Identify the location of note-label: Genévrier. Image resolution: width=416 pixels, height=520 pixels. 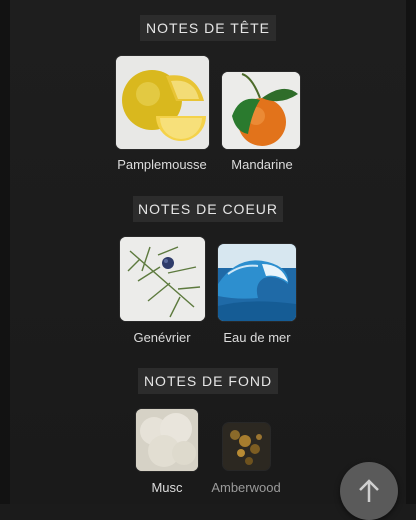
(162, 337).